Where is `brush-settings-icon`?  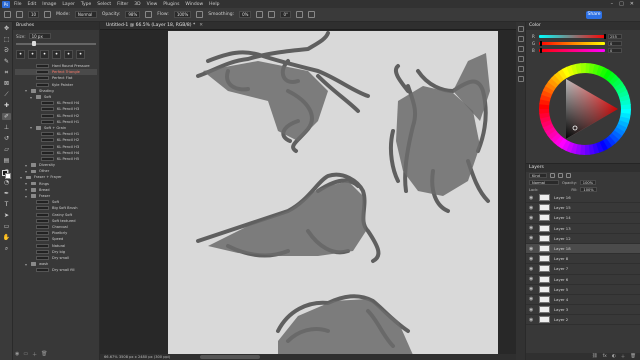 brush-settings-icon is located at coordinates (48, 14).